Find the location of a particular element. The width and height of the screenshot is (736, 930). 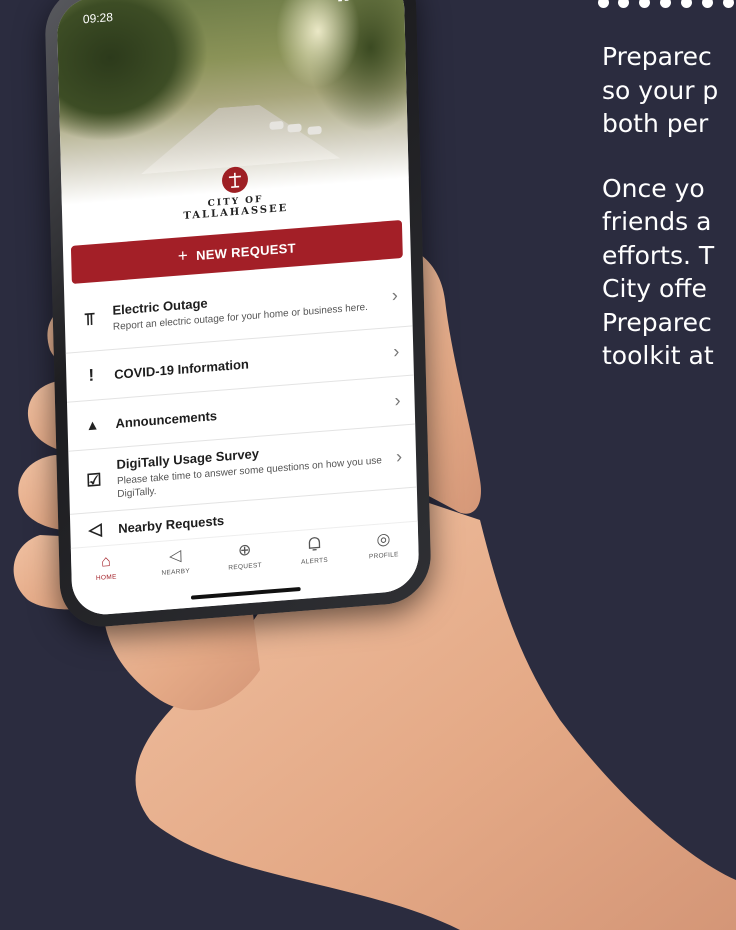

home-icon: ⌂ is located at coordinates (105, 561).